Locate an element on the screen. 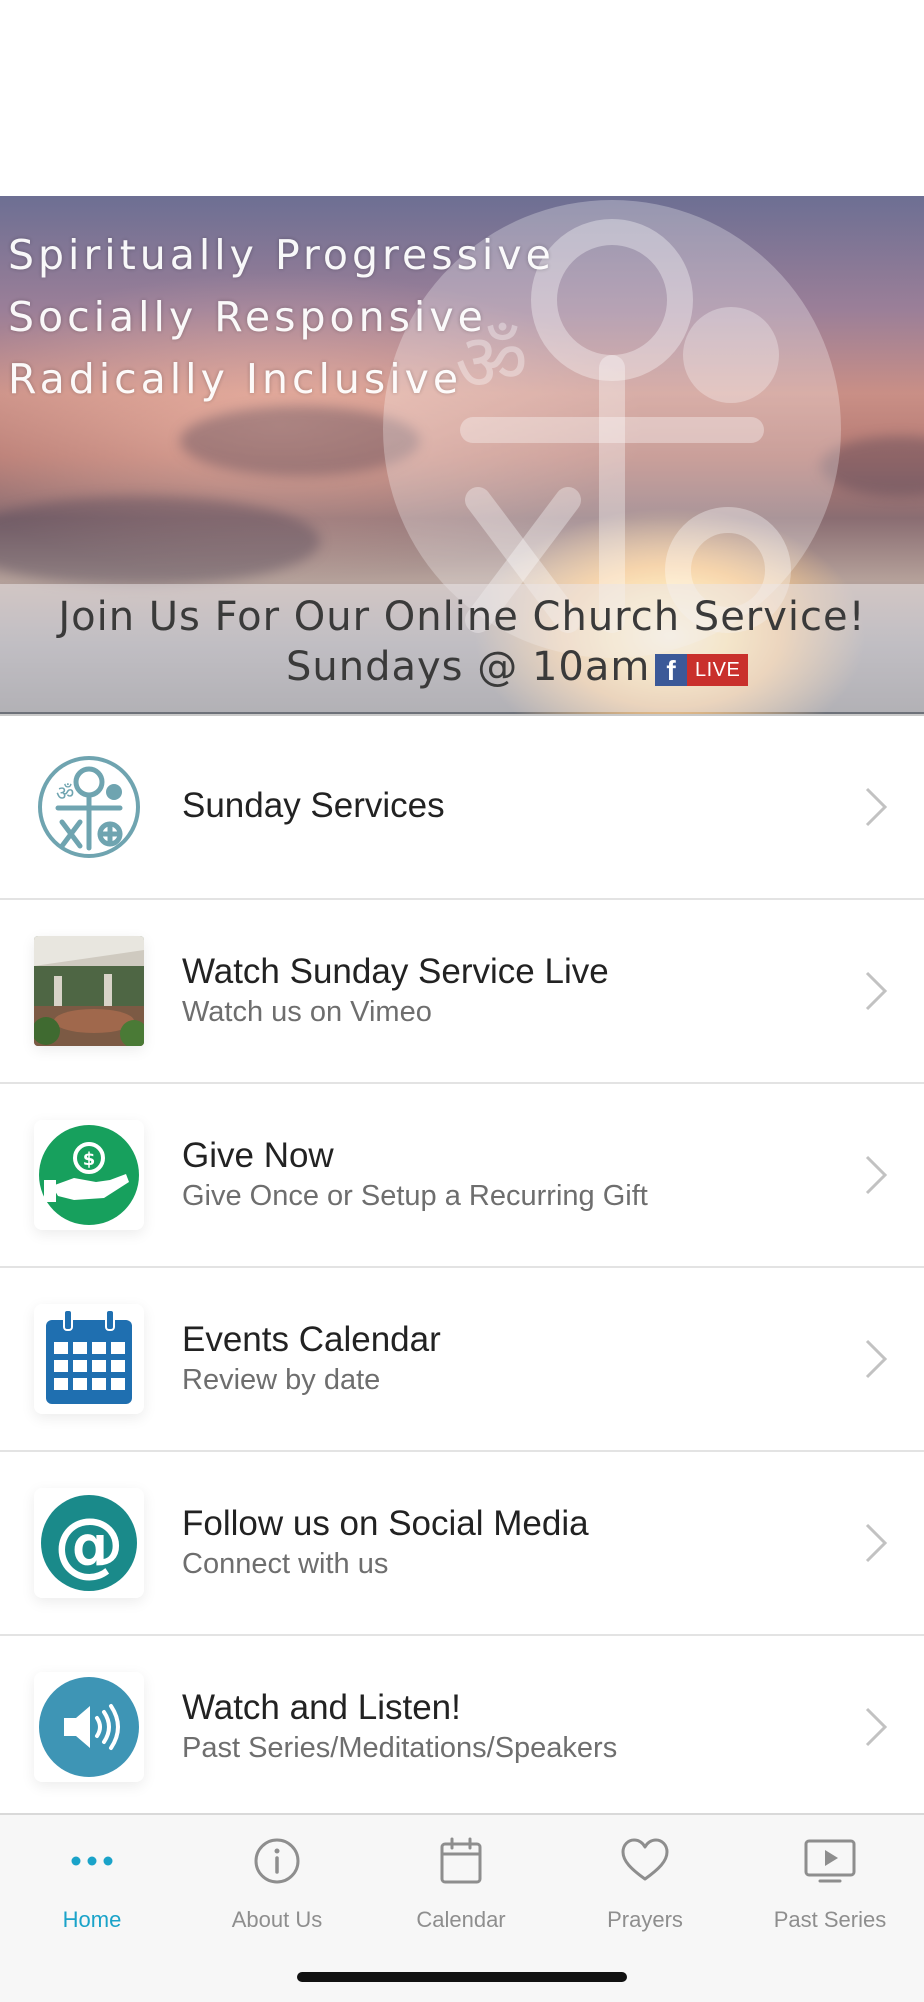 This screenshot has height=2002, width=924. at-sign-icon: @ is located at coordinates (89, 1543).